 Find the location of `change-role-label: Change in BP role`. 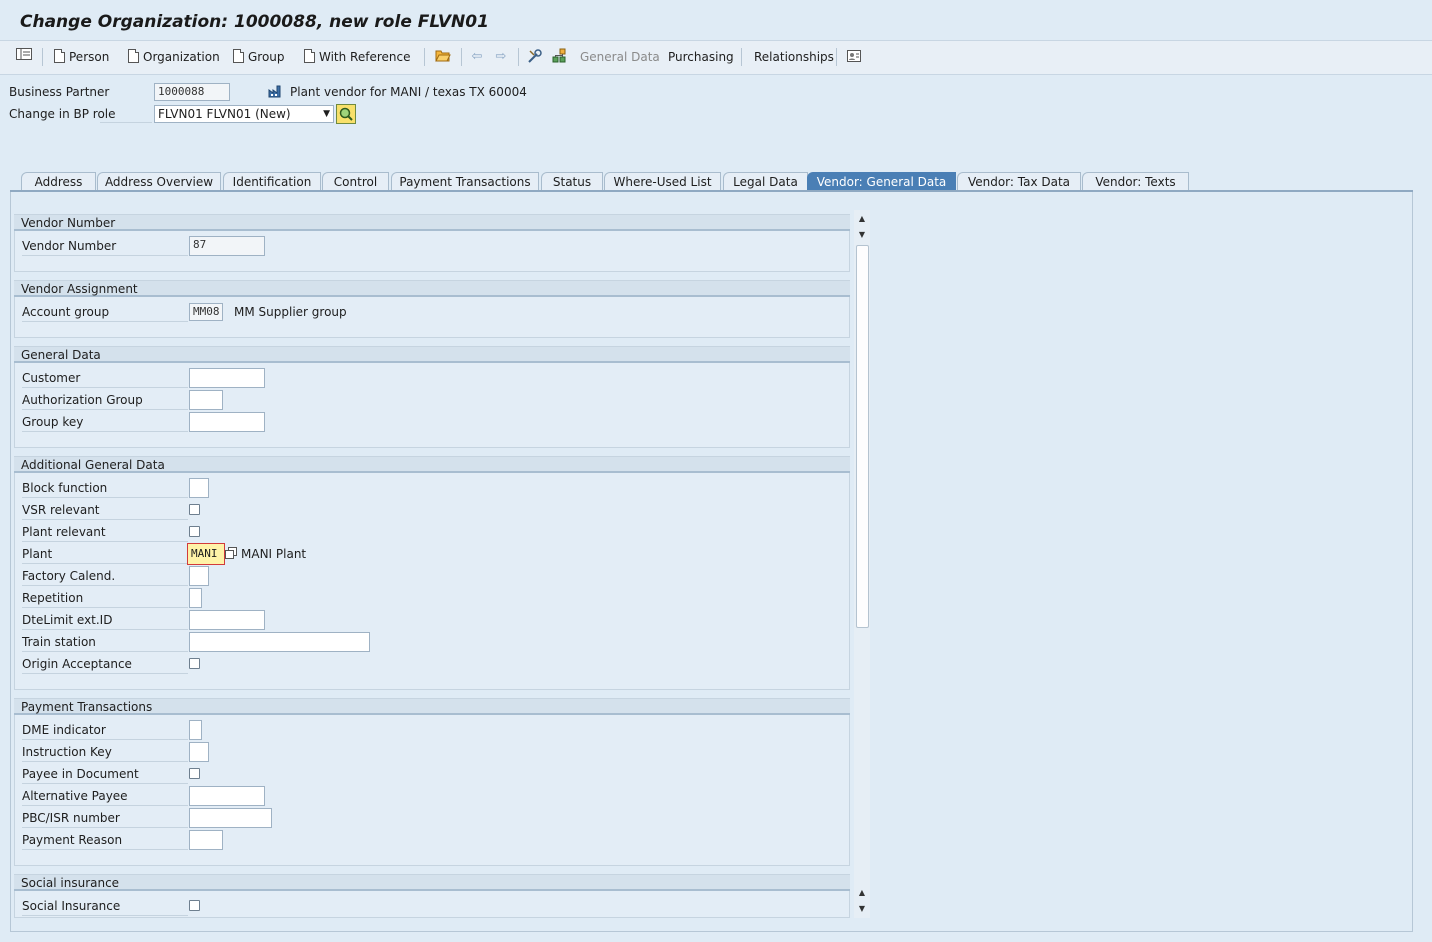

change-role-label: Change in BP role is located at coordinates (62, 114).